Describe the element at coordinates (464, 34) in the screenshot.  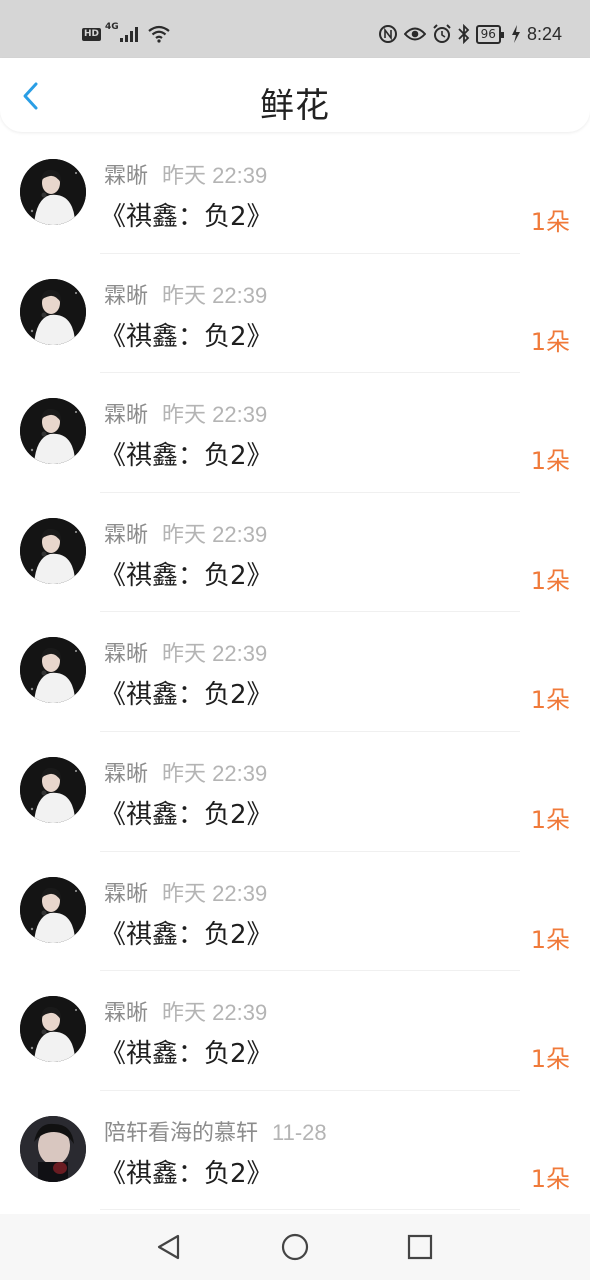
I see `bluetooth-icon` at that location.